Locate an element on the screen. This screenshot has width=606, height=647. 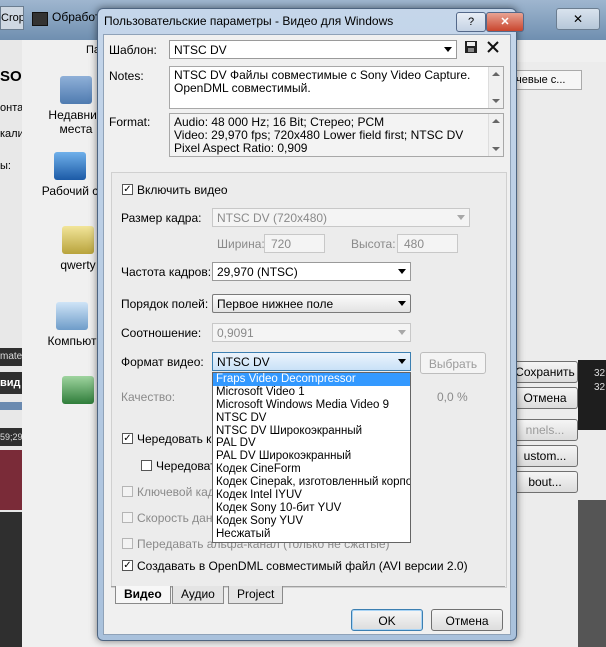
height-field: 480 is located at coordinates (427, 243).